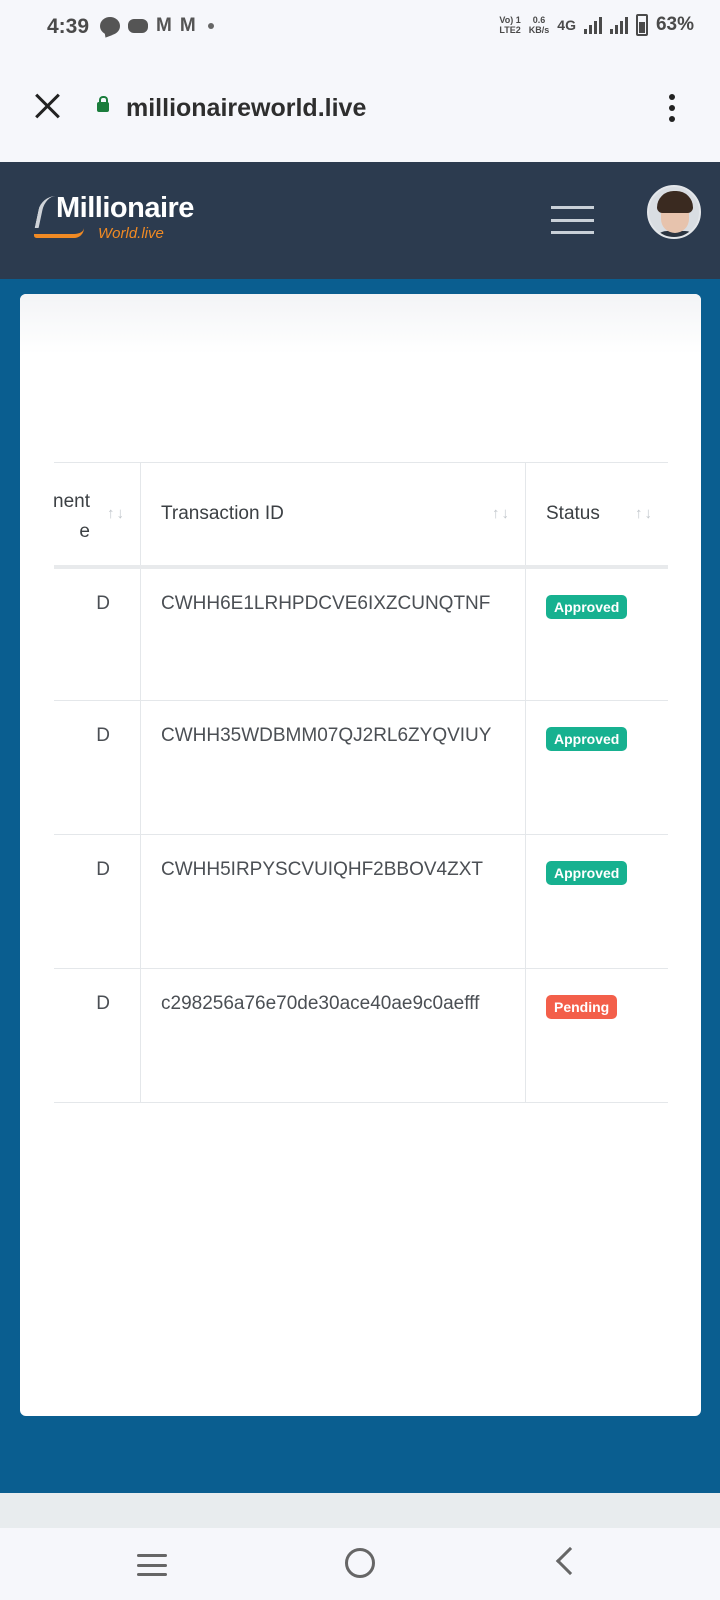 Image resolution: width=720 pixels, height=1600 pixels. Describe the element at coordinates (572, 220) in the screenshot. I see `menu-icon` at that location.